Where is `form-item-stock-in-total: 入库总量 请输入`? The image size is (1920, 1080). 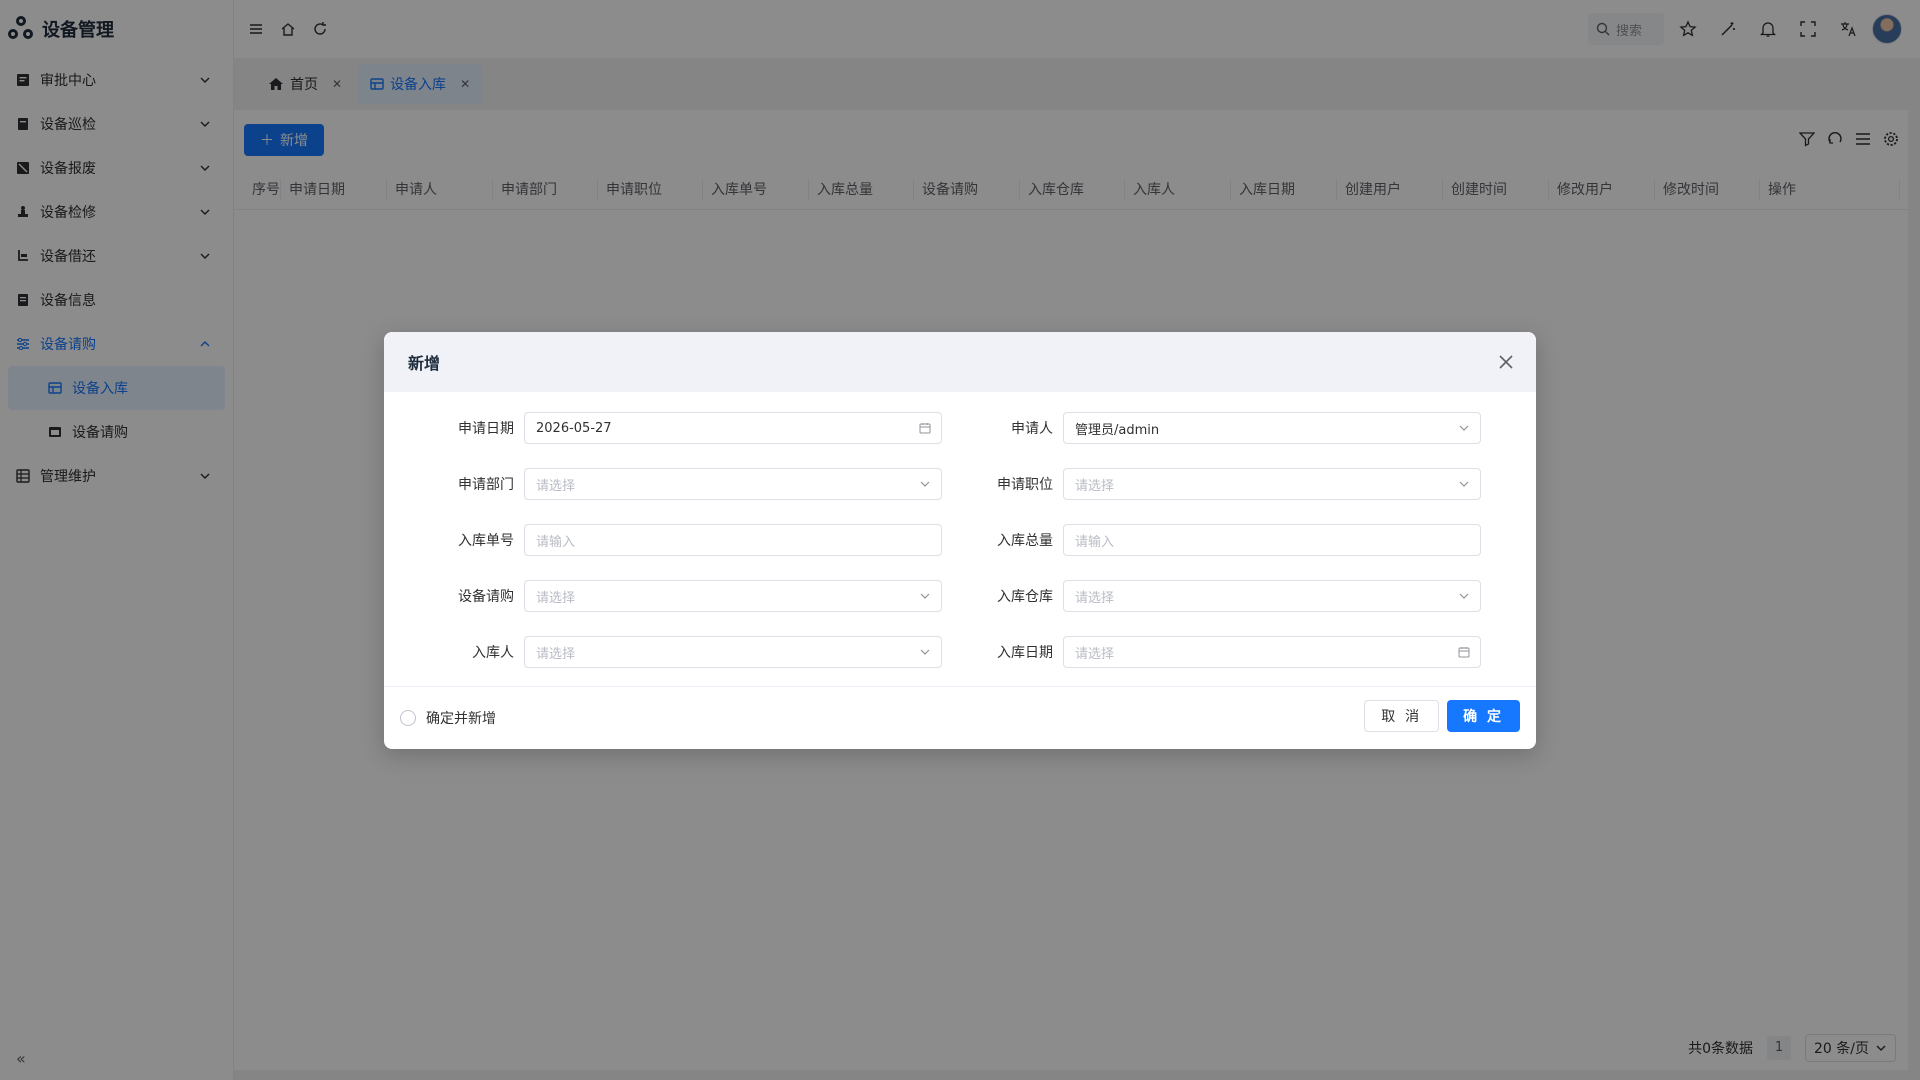
form-item-stock-in-total: 入库总量 请输入 is located at coordinates (1216, 540).